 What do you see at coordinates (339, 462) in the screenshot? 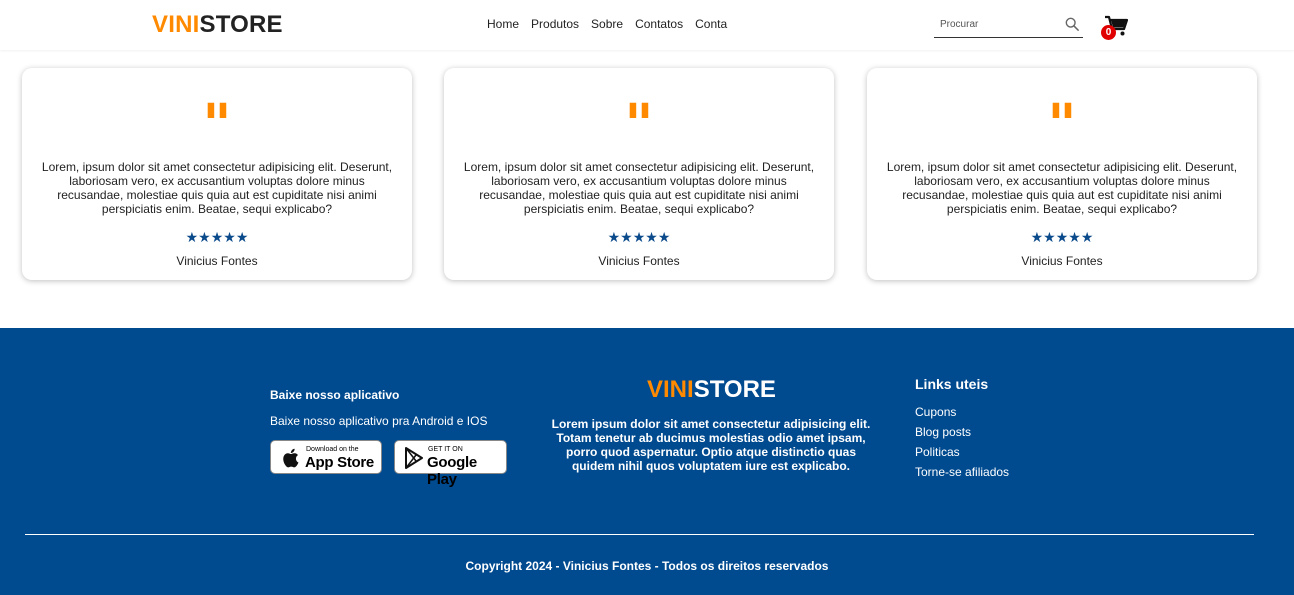
I see `app-store-label: App Store` at bounding box center [339, 462].